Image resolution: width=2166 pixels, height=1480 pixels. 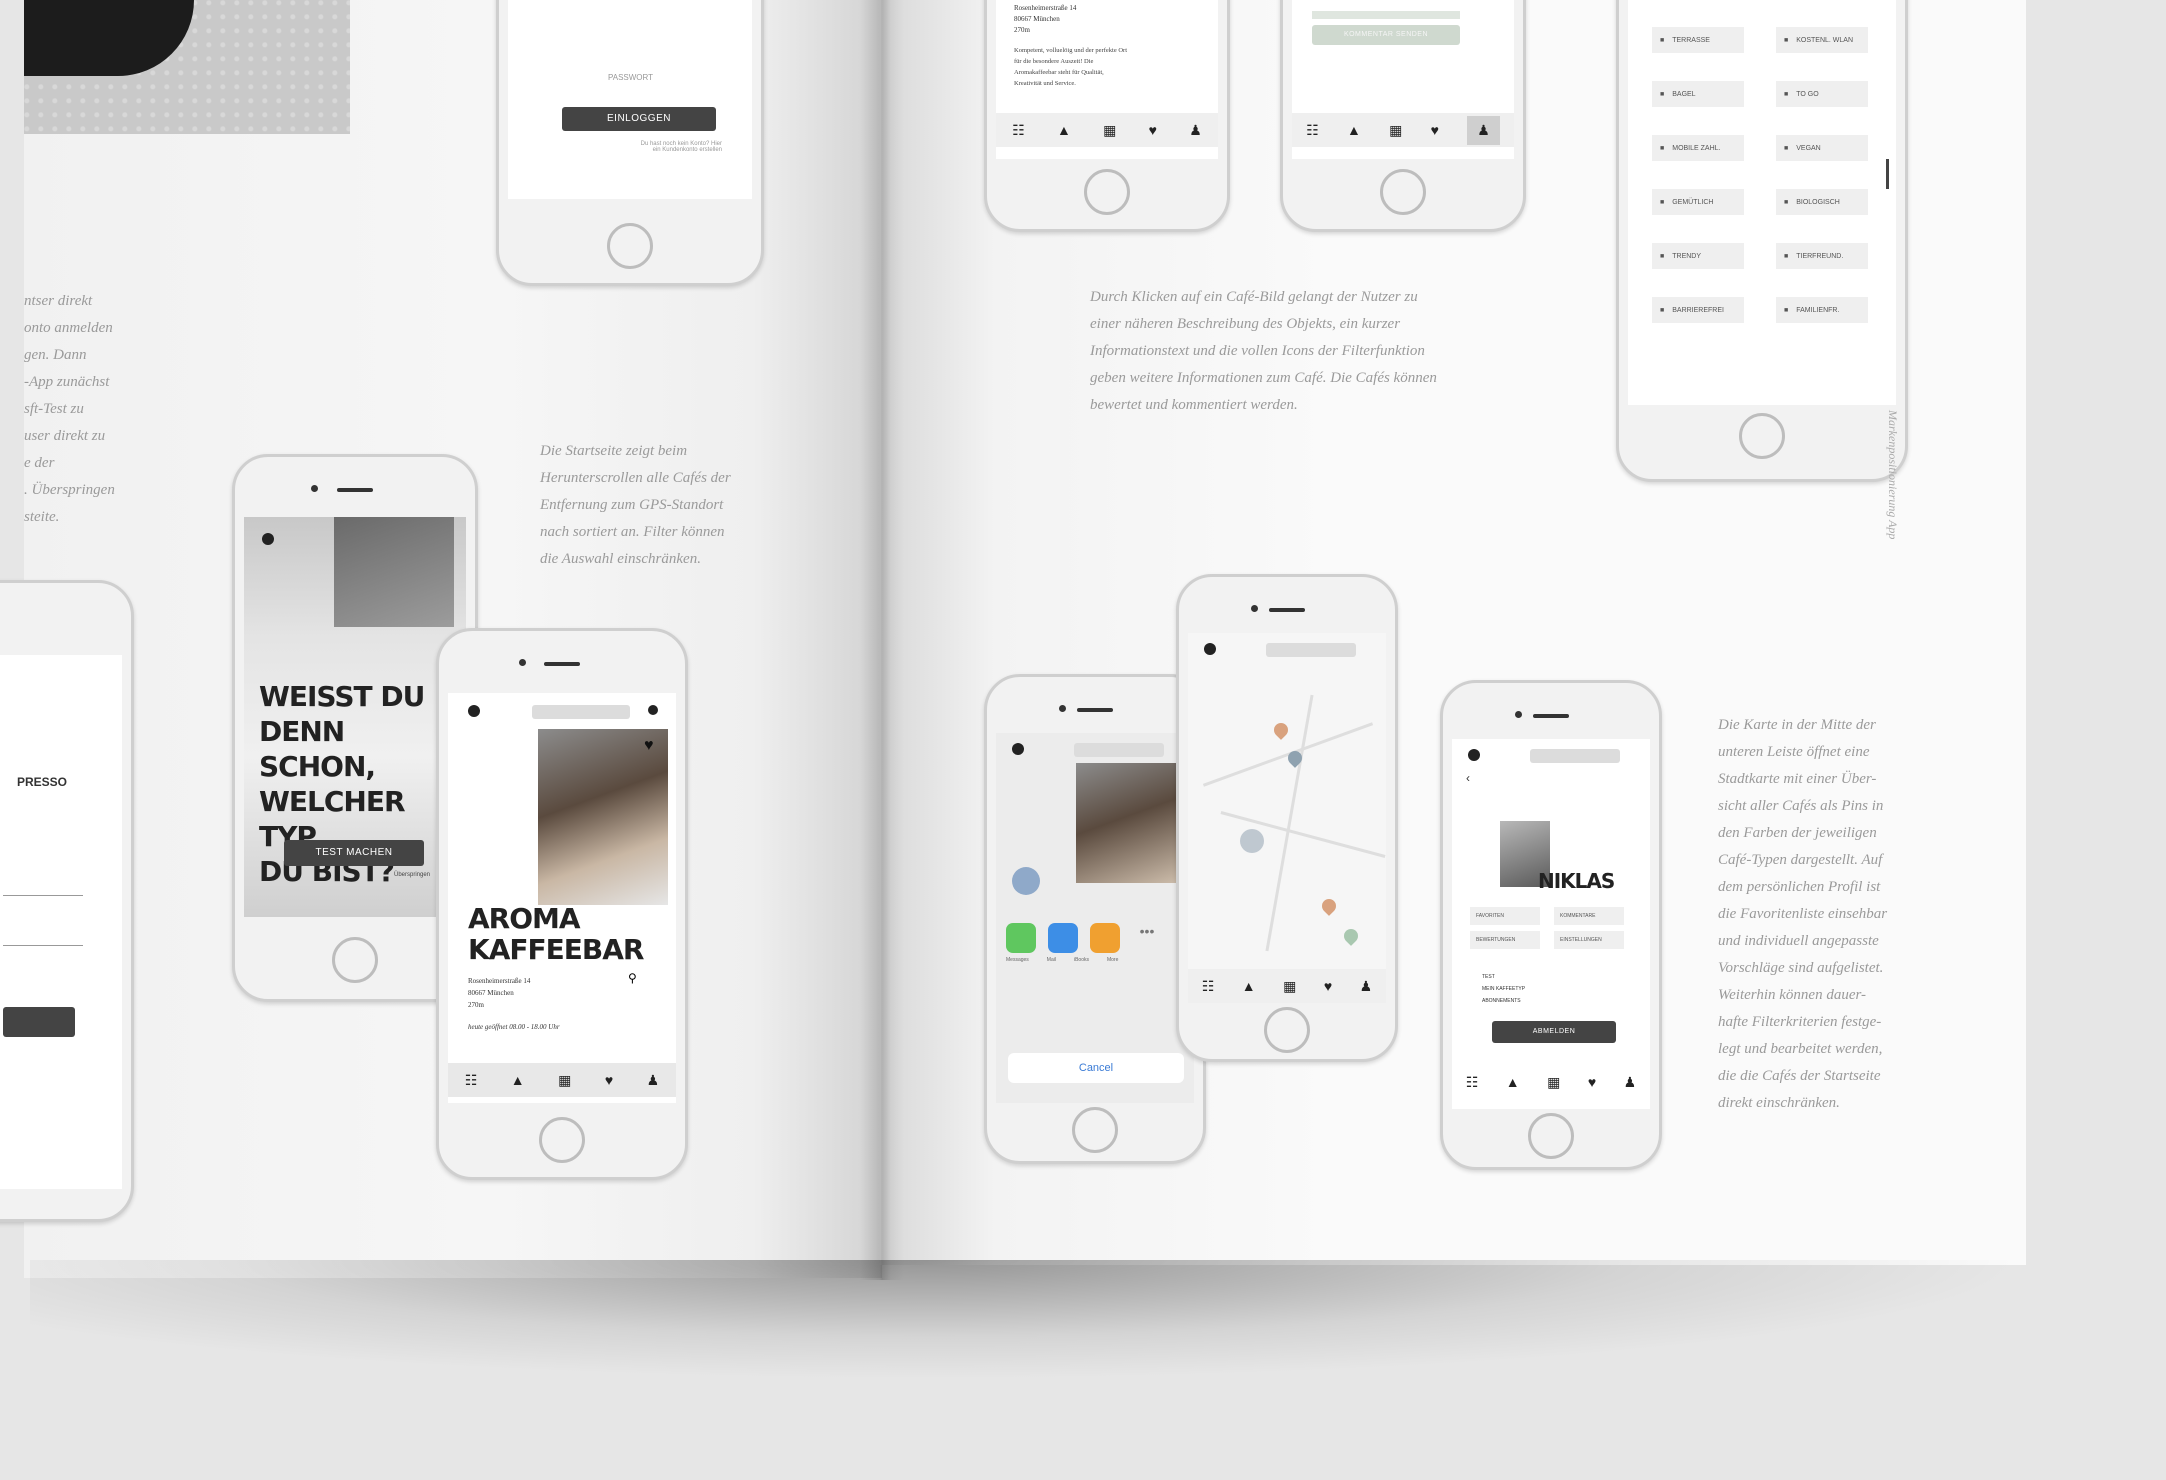 What do you see at coordinates (1503, 977) in the screenshot?
I see `list-item: TEST` at bounding box center [1503, 977].